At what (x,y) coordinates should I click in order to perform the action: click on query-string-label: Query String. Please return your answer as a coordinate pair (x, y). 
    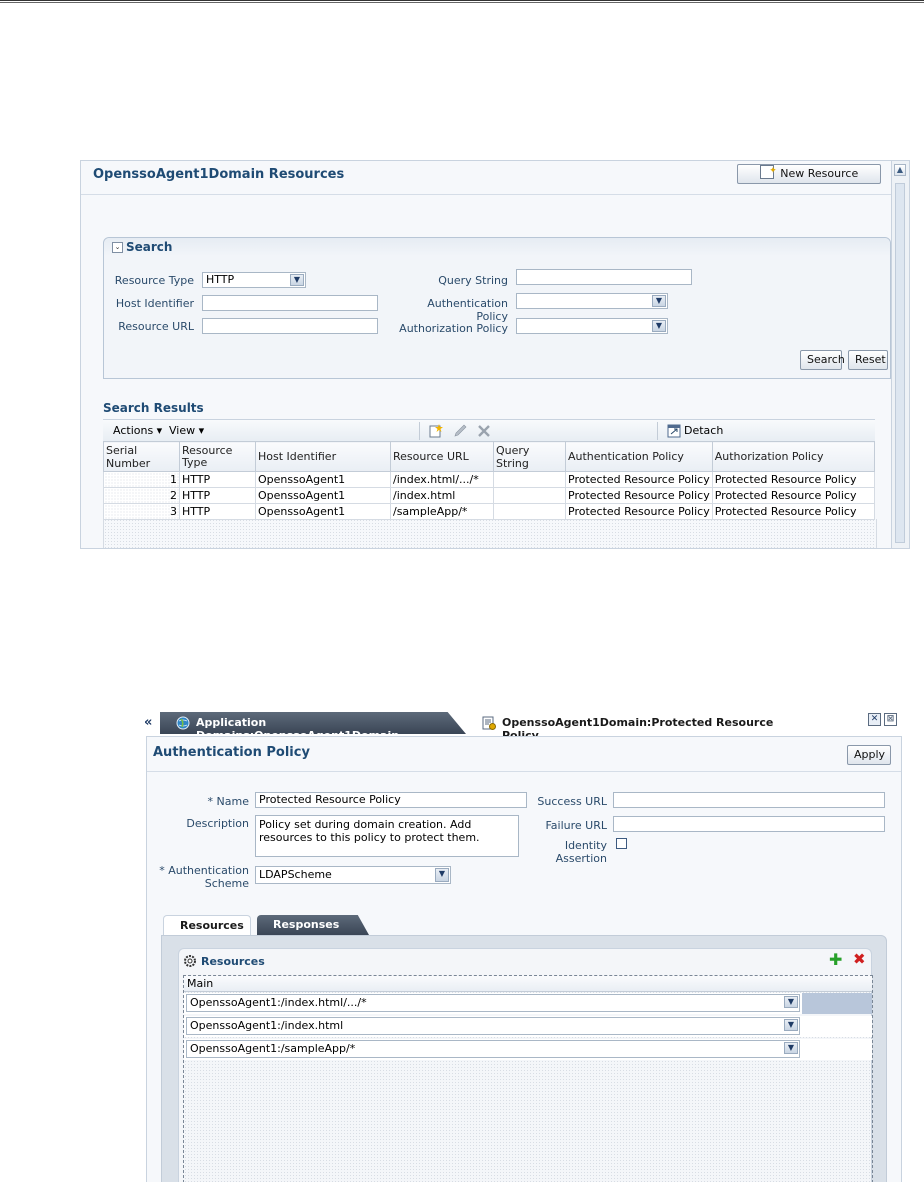
    Looking at the image, I should click on (473, 280).